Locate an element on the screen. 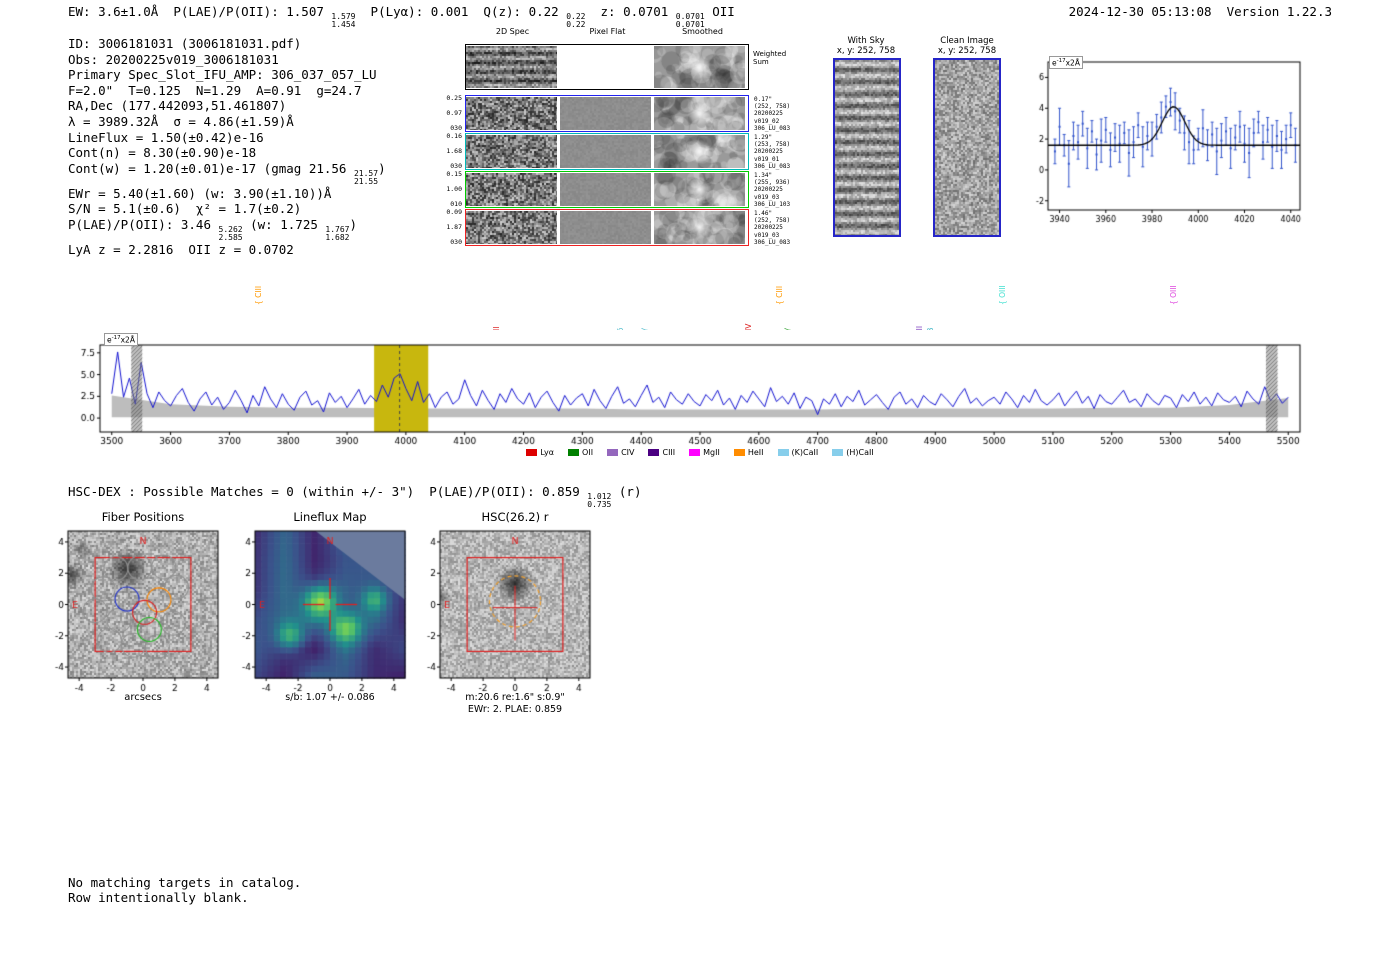 The image size is (1400, 953). zoom-flux-unit-label: e-17x2Å is located at coordinates (1066, 62).